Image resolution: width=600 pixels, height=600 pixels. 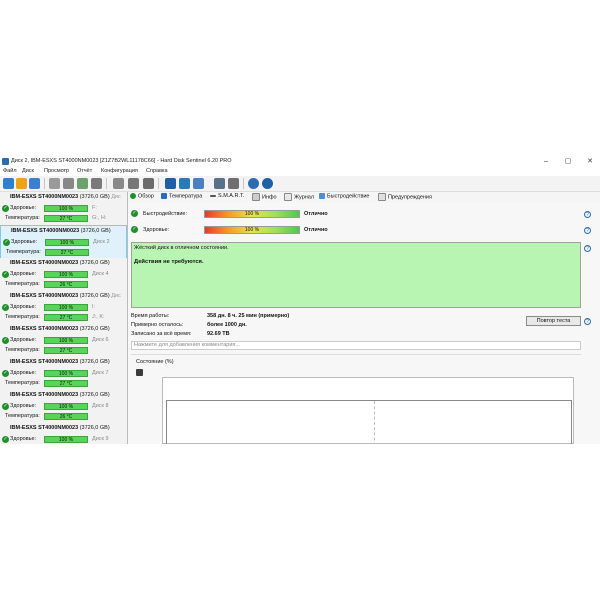 What do you see at coordinates (119, 171) in the screenshot?
I see `menu-config: Конфигурация` at bounding box center [119, 171].